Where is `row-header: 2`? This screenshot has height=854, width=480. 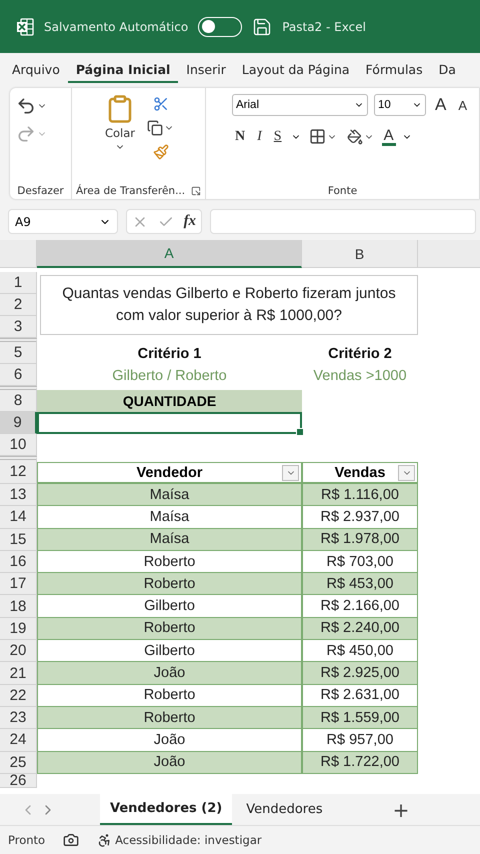
row-header: 2 is located at coordinates (18, 305).